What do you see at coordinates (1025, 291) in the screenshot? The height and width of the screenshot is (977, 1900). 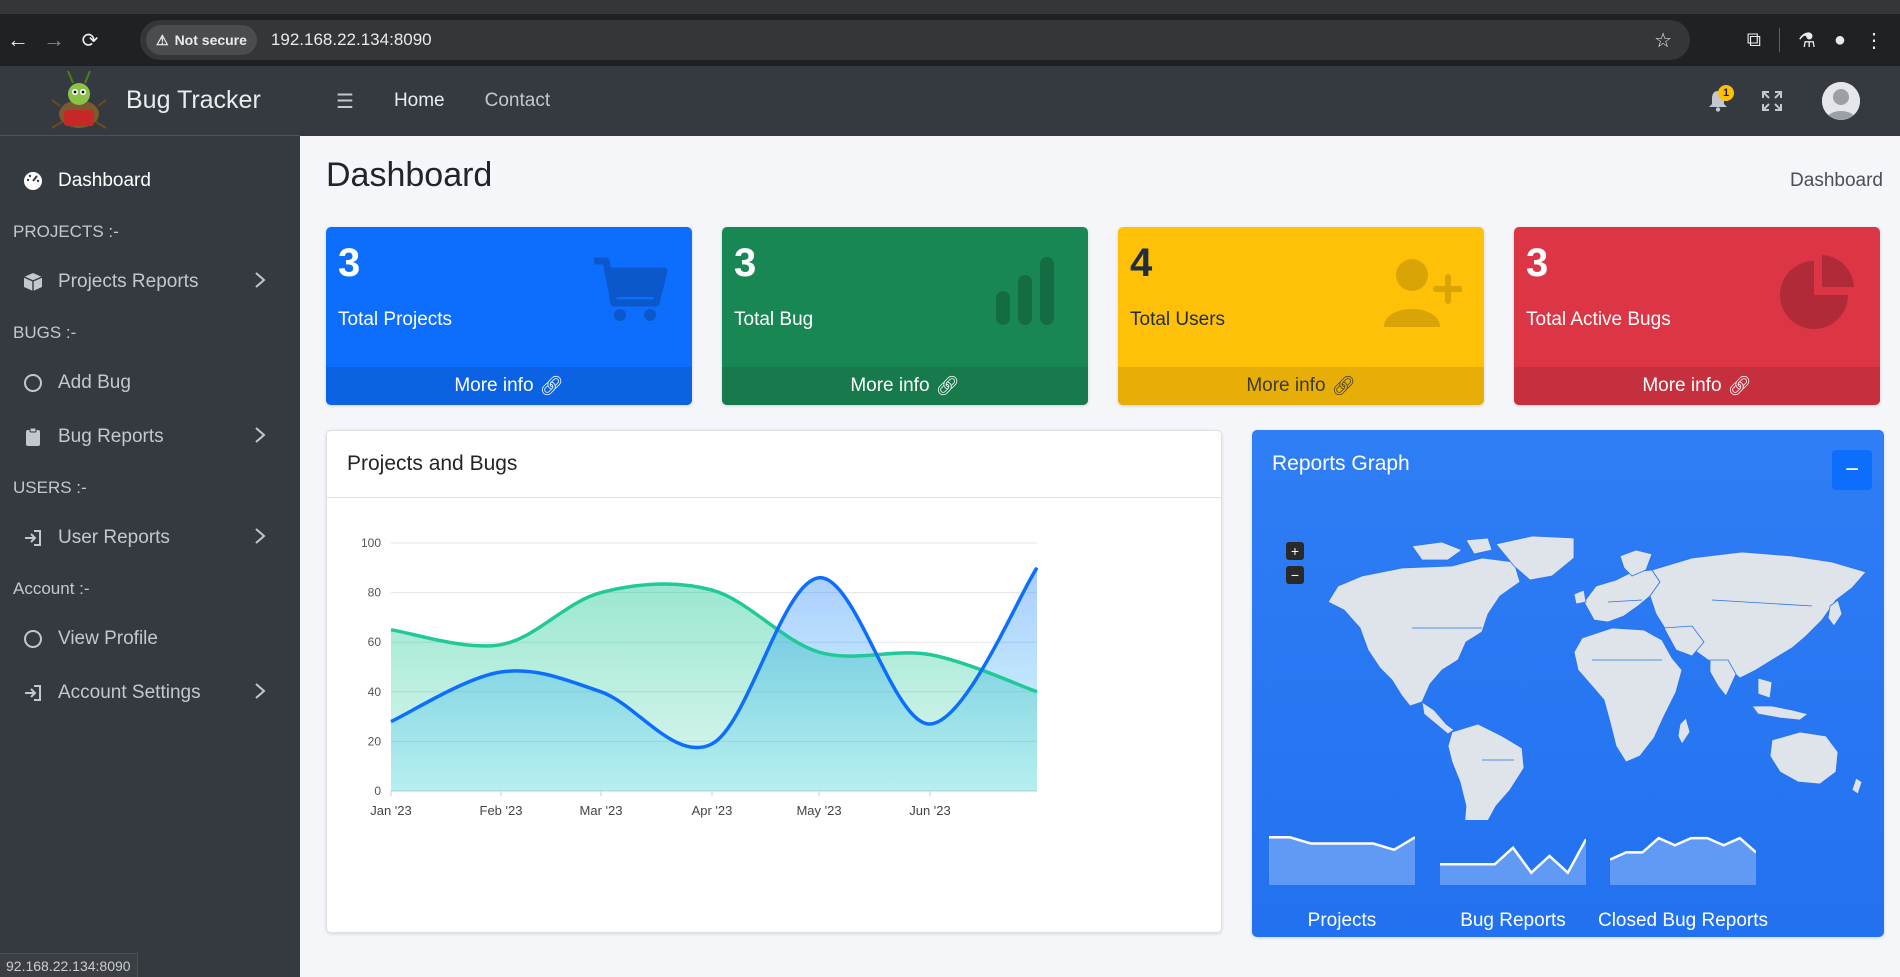 I see `bar-chart-icon` at bounding box center [1025, 291].